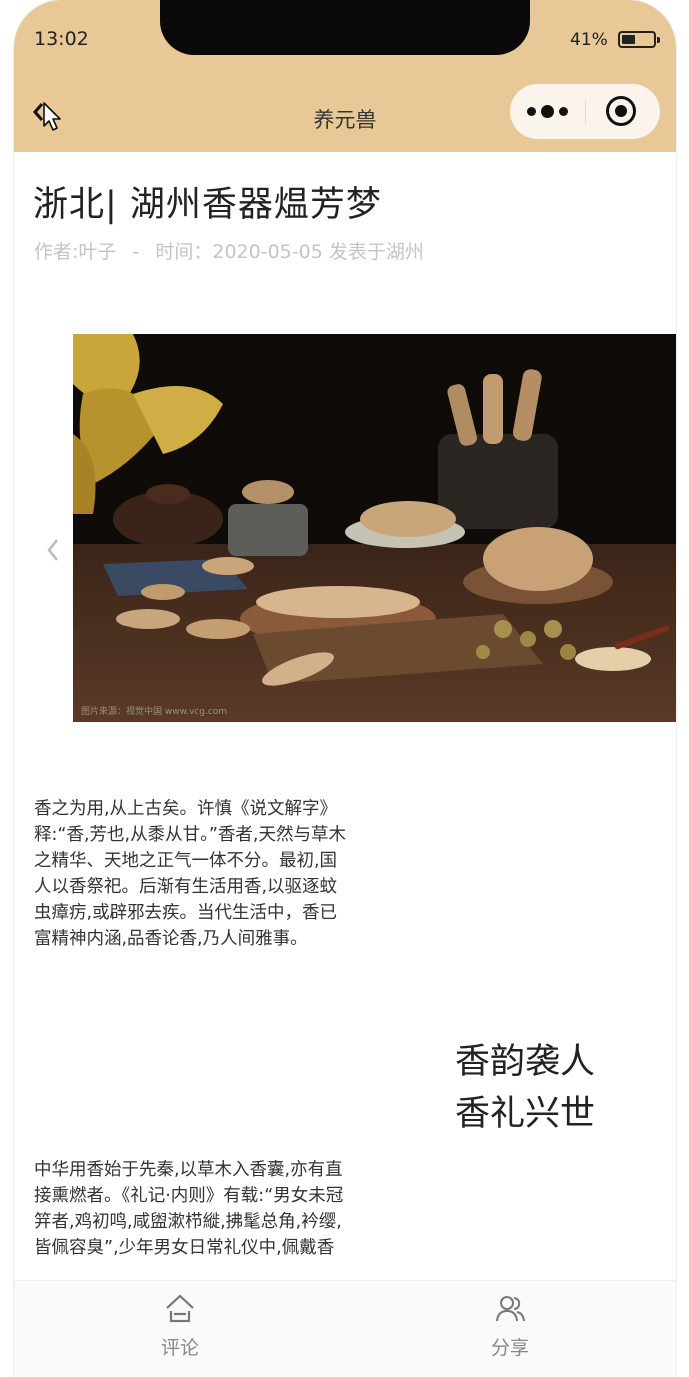 The width and height of the screenshot is (689, 1377). I want to click on status-time: 13:02, so click(61, 39).